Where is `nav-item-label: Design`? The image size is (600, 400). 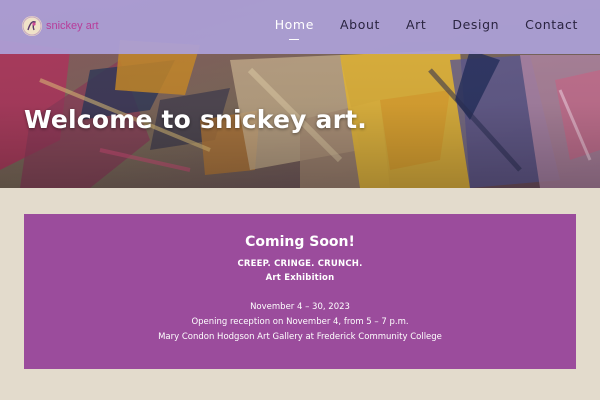 nav-item-label: Design is located at coordinates (476, 24).